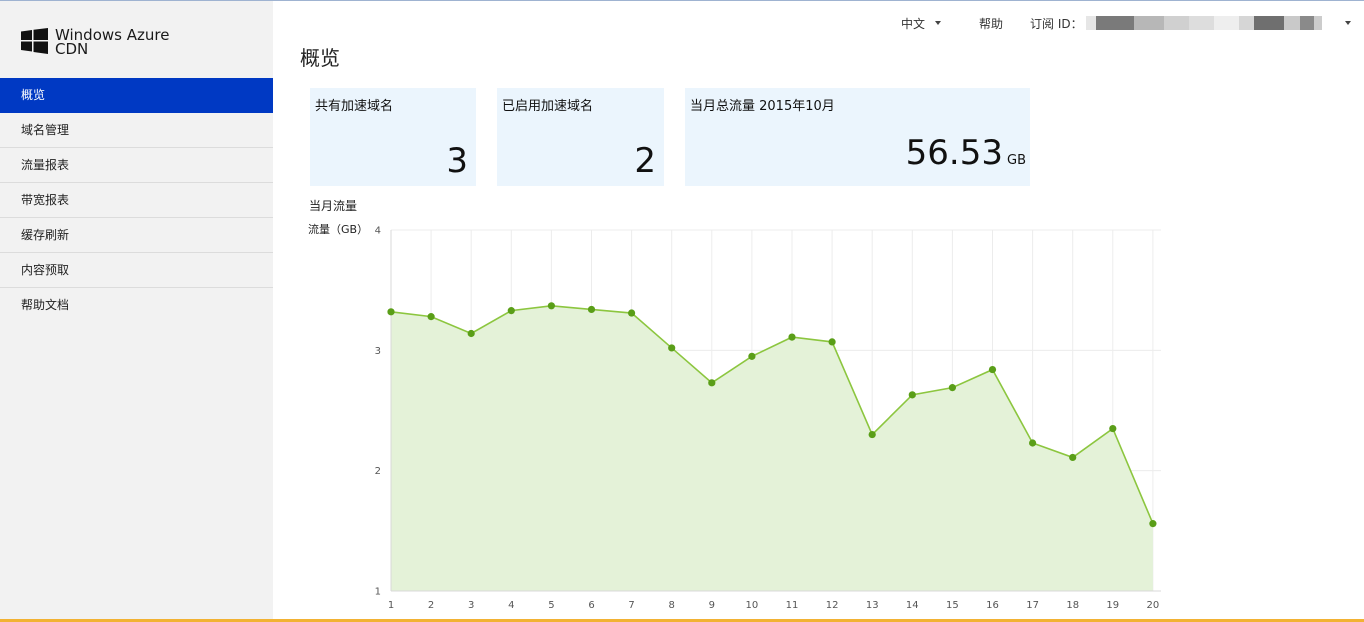 The width and height of the screenshot is (1364, 622). Describe the element at coordinates (1348, 23) in the screenshot. I see `subscription-chevron-down-icon` at that location.